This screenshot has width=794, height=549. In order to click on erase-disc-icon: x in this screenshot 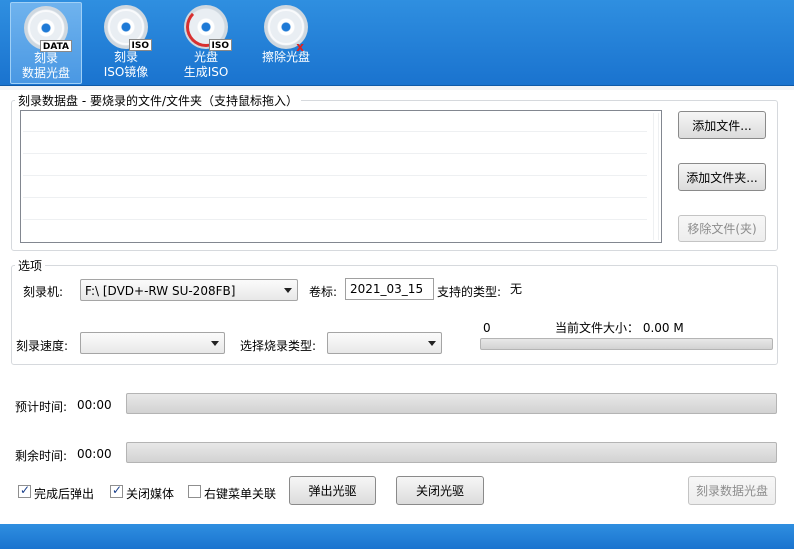, I will do `click(286, 29)`.